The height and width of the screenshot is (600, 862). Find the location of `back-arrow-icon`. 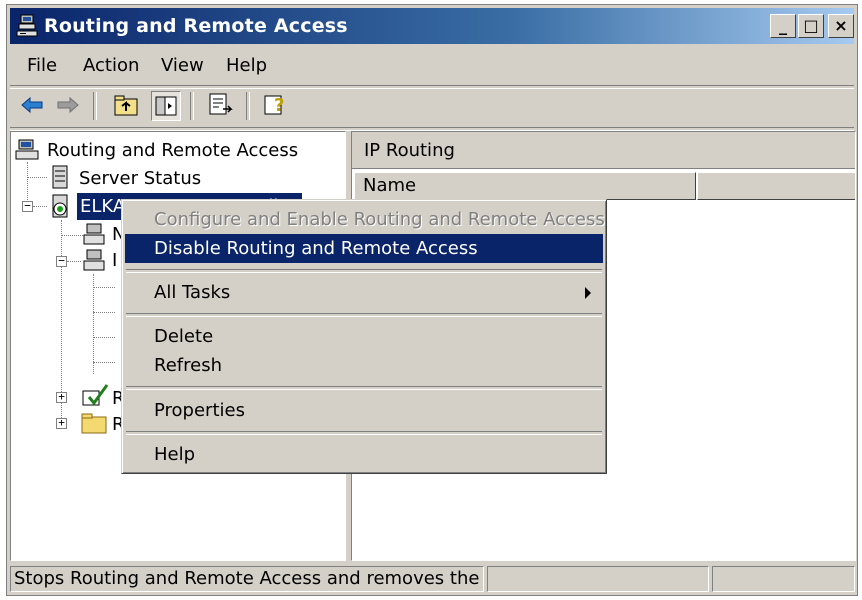

back-arrow-icon is located at coordinates (32, 105).